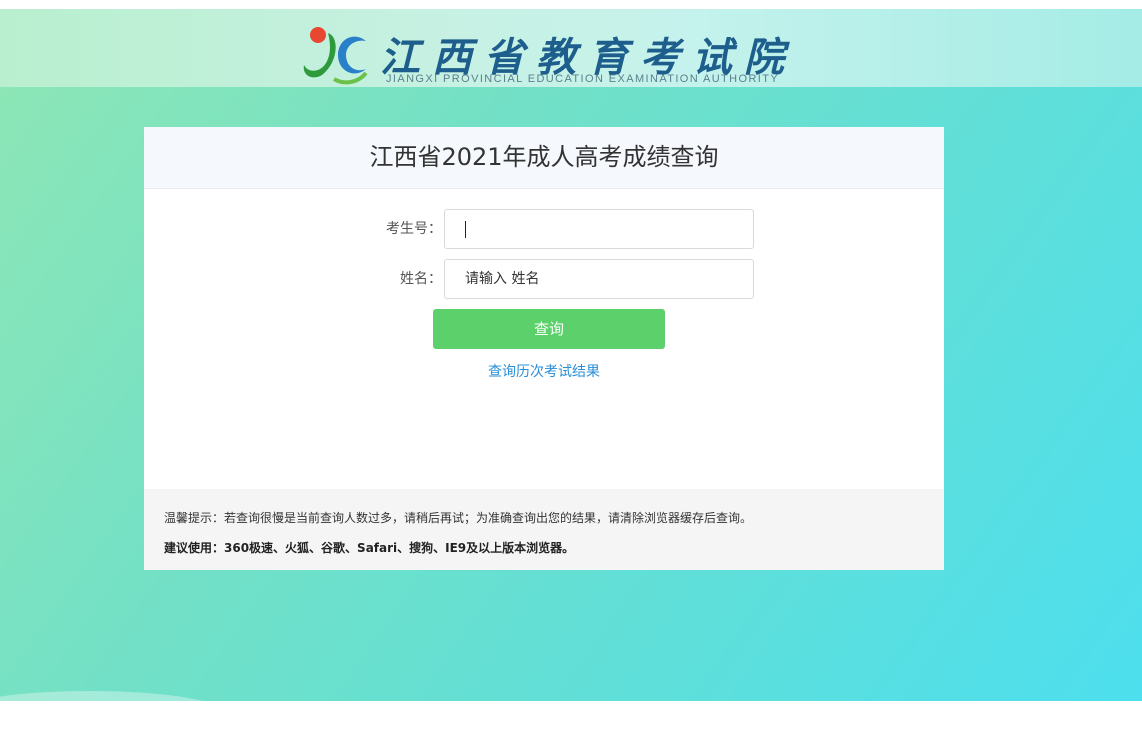 The height and width of the screenshot is (731, 1142). Describe the element at coordinates (465, 229) in the screenshot. I see `text-cursor` at that location.